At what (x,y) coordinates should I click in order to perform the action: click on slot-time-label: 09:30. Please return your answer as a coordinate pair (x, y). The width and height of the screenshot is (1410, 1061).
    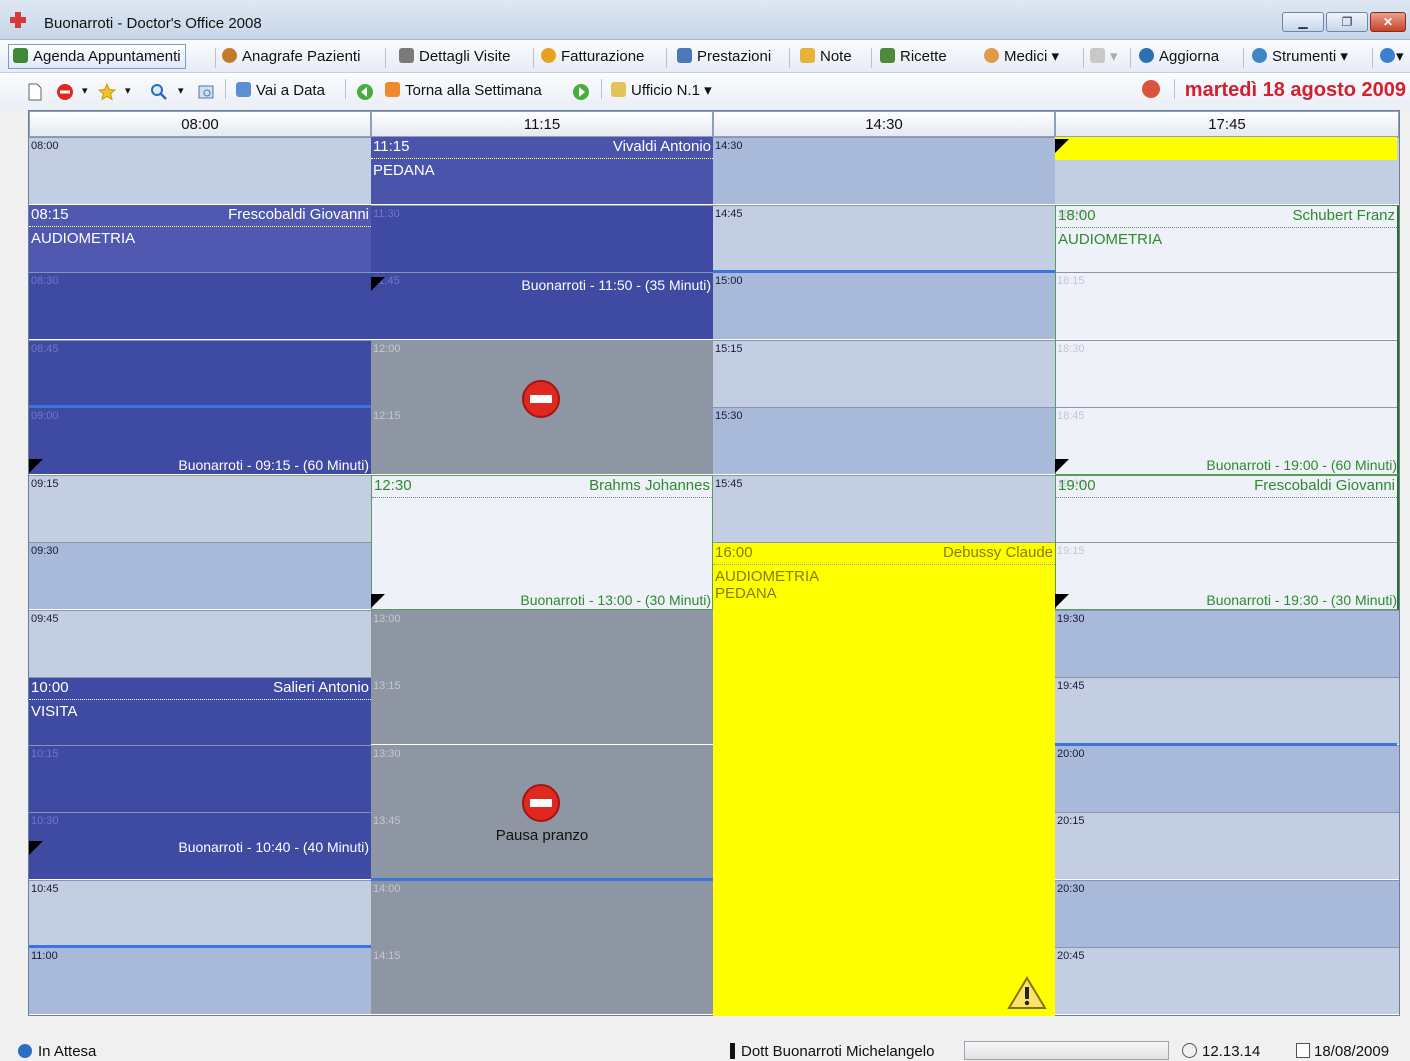
    Looking at the image, I should click on (45, 551).